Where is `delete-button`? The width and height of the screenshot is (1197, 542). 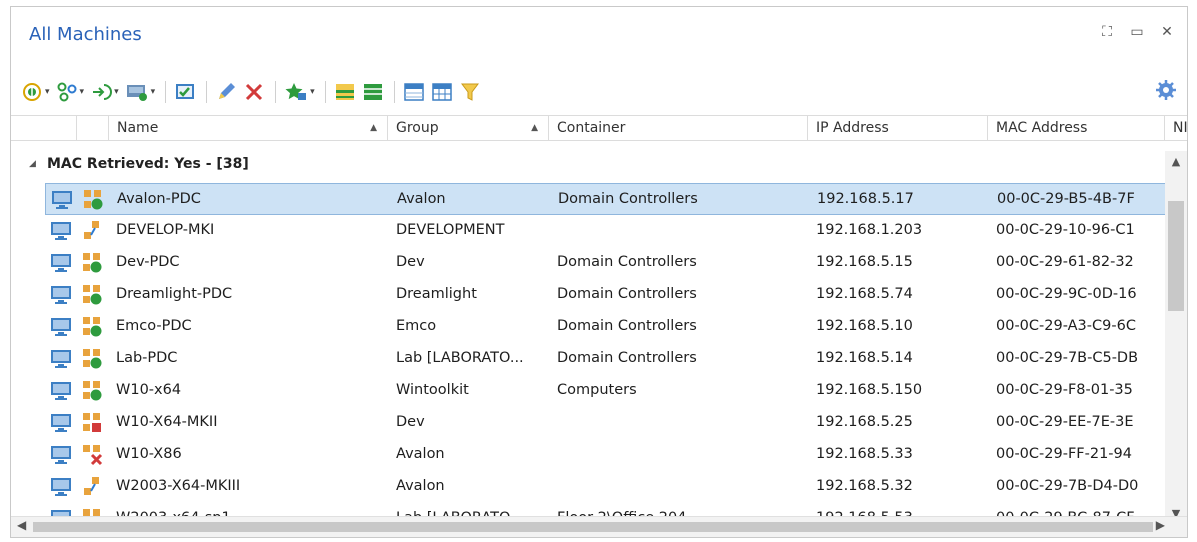 delete-button is located at coordinates (254, 92).